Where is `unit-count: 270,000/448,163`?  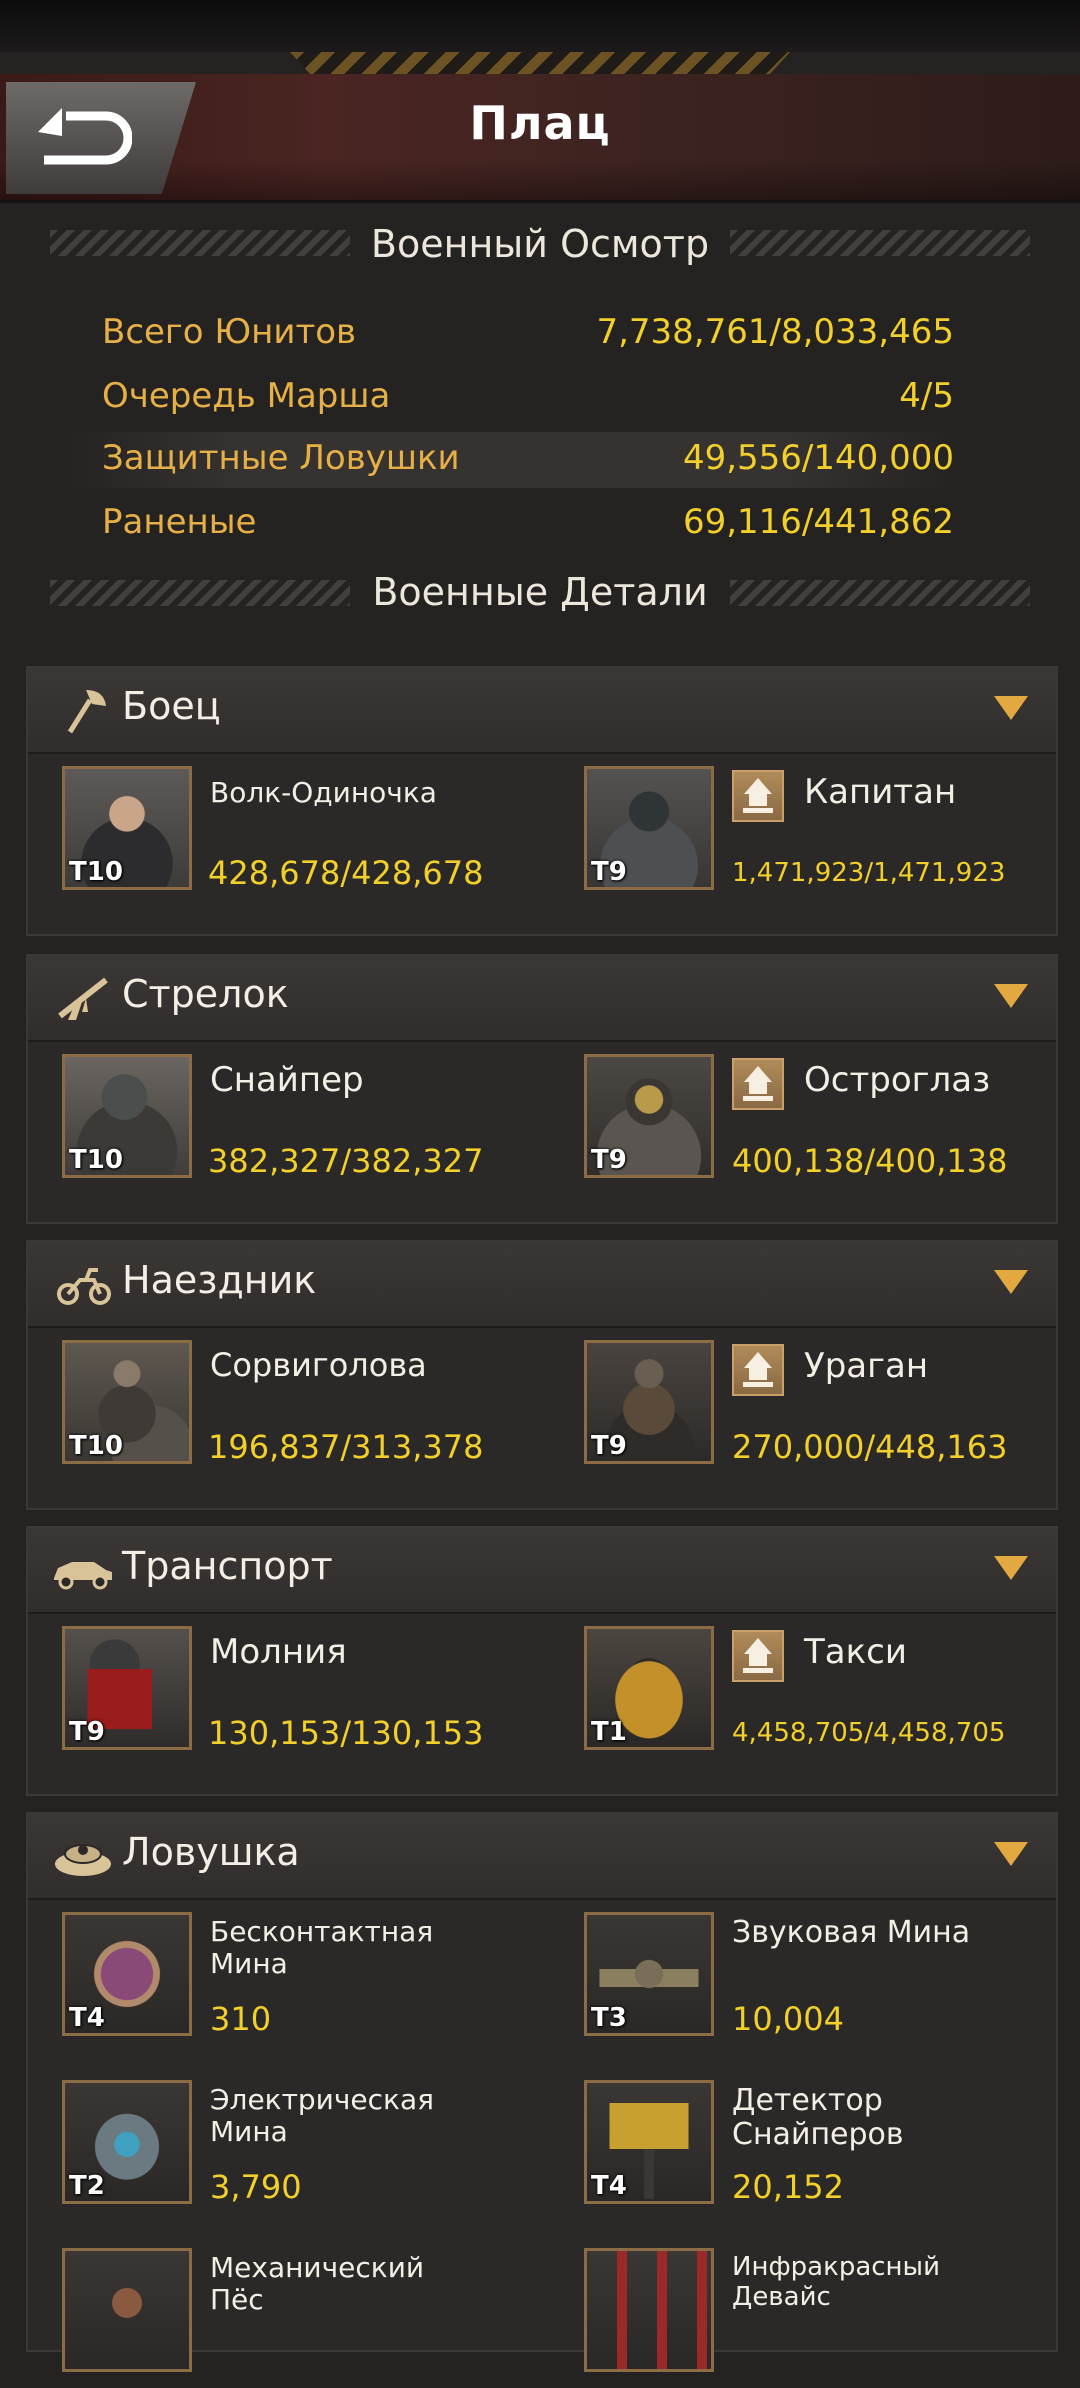
unit-count: 270,000/448,163 is located at coordinates (870, 1447).